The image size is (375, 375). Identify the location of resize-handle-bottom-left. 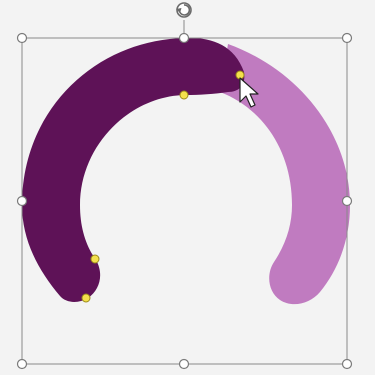
(22, 364).